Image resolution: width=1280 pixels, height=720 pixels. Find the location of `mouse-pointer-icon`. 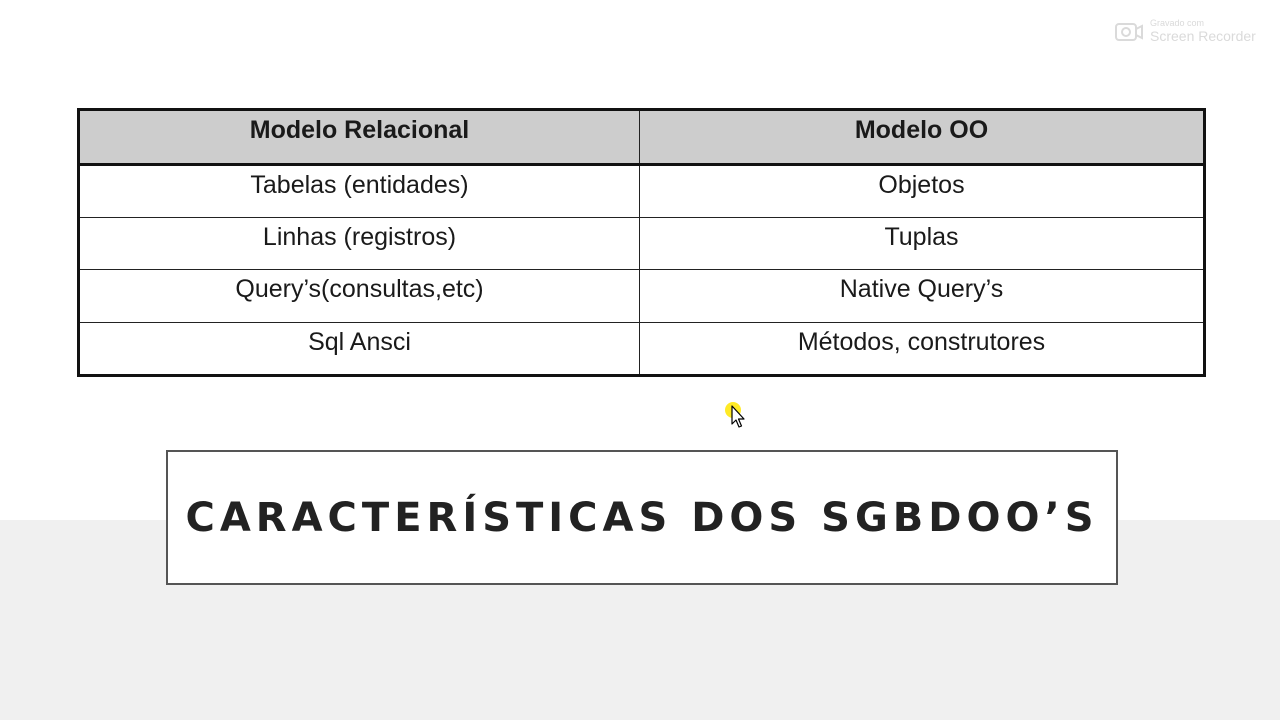

mouse-pointer-icon is located at coordinates (735, 415).